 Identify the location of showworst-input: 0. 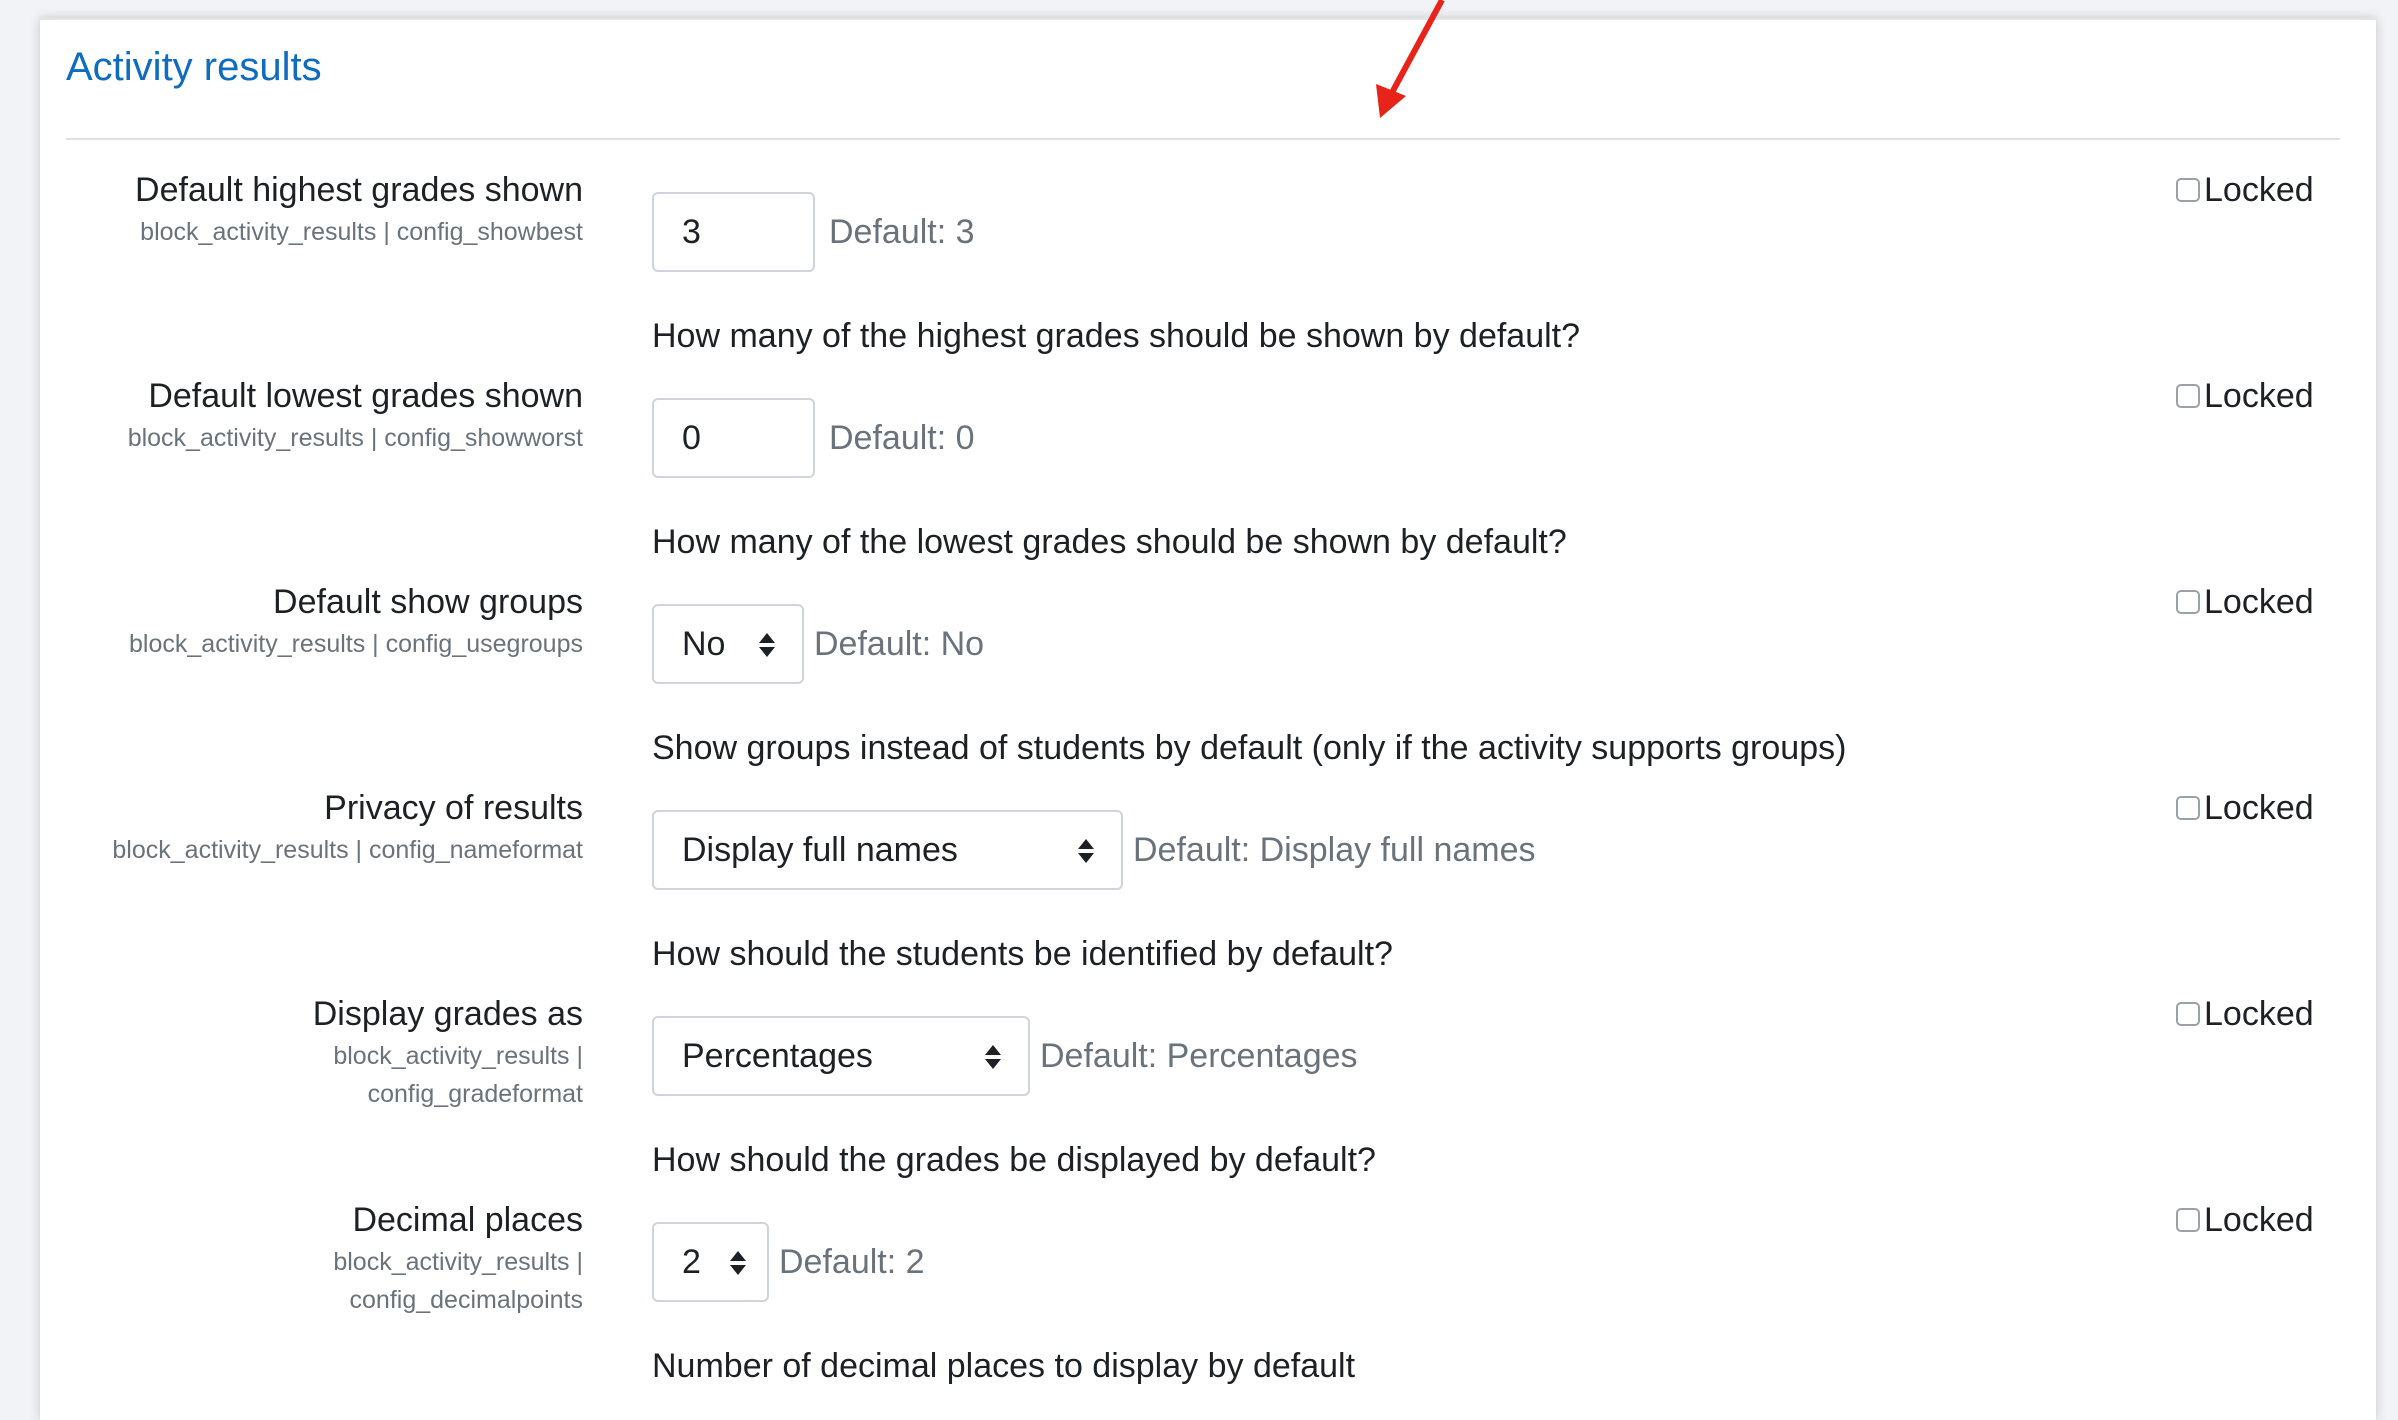
(733, 438).